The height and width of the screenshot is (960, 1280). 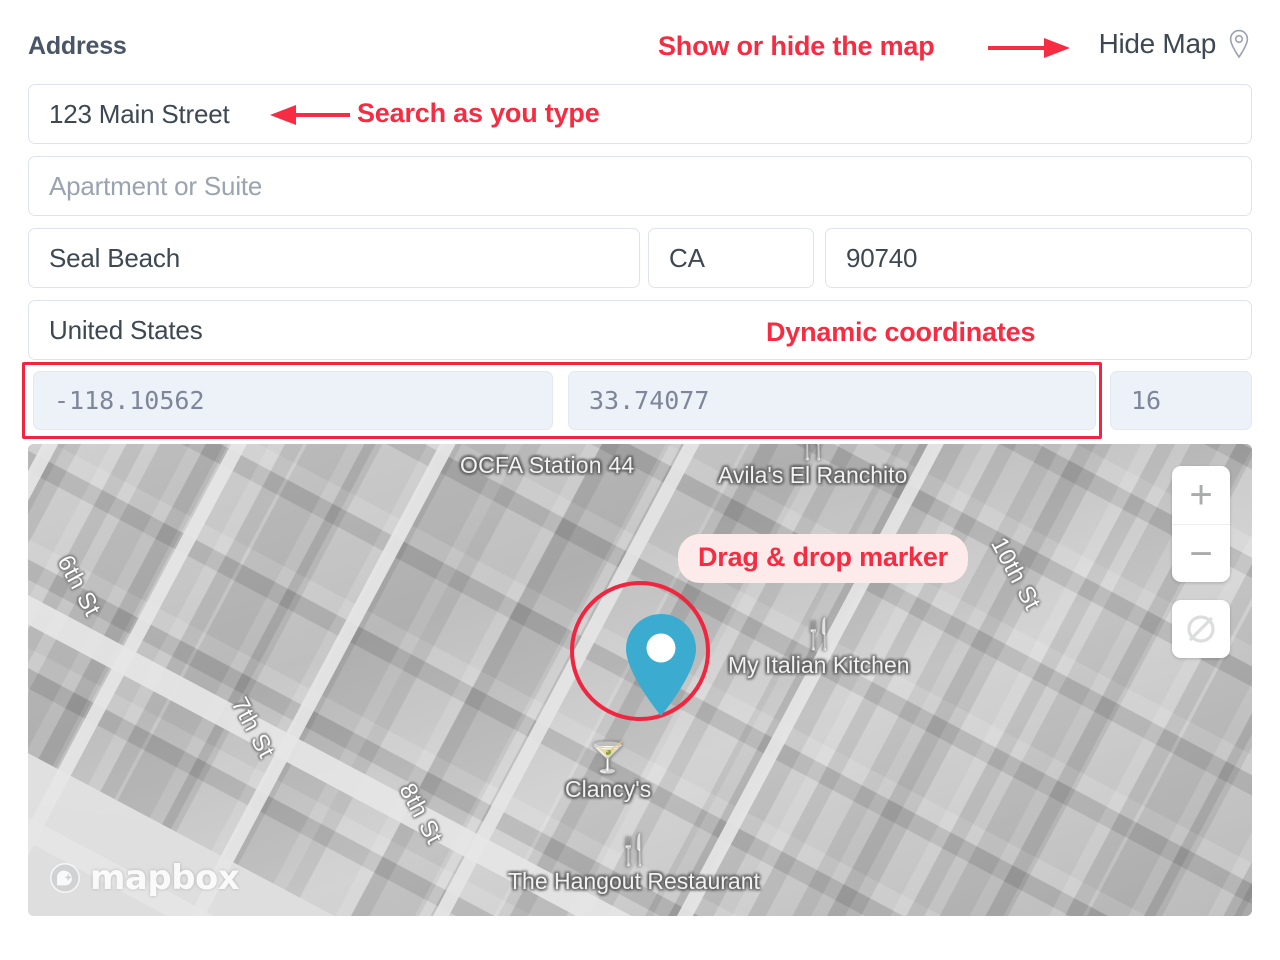 I want to click on hide-map-label: Hide Map, so click(x=1157, y=43).